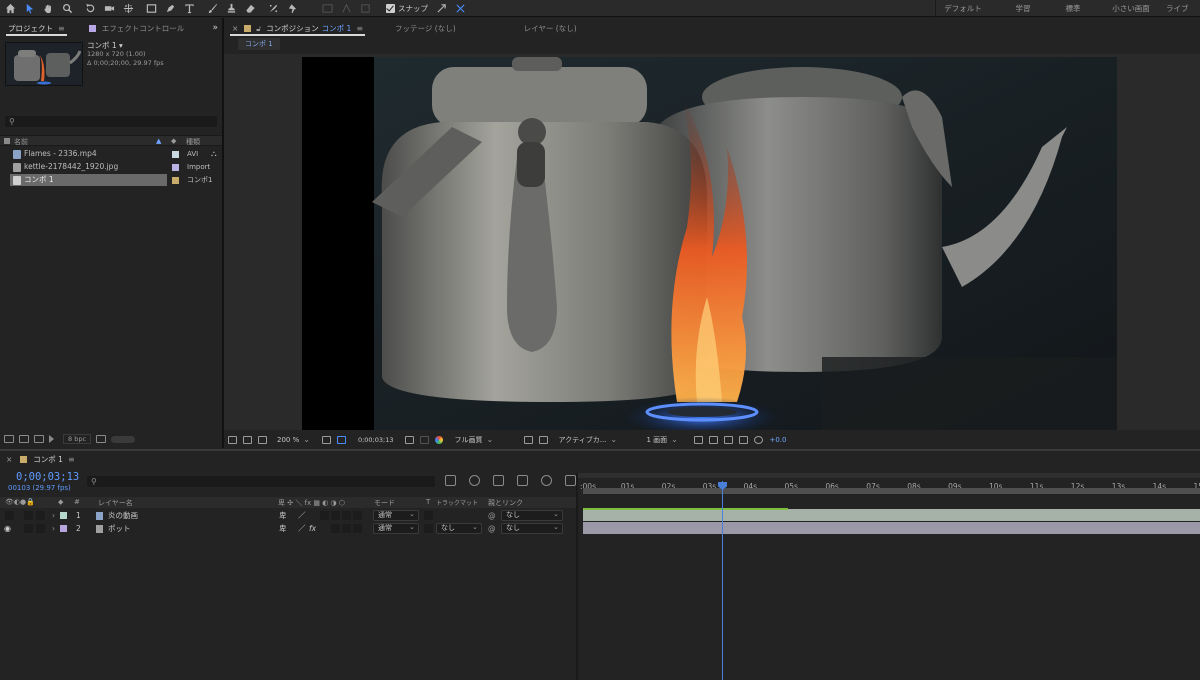 The height and width of the screenshot is (680, 1200). Describe the element at coordinates (577, 576) in the screenshot. I see `timeline-divider` at that location.